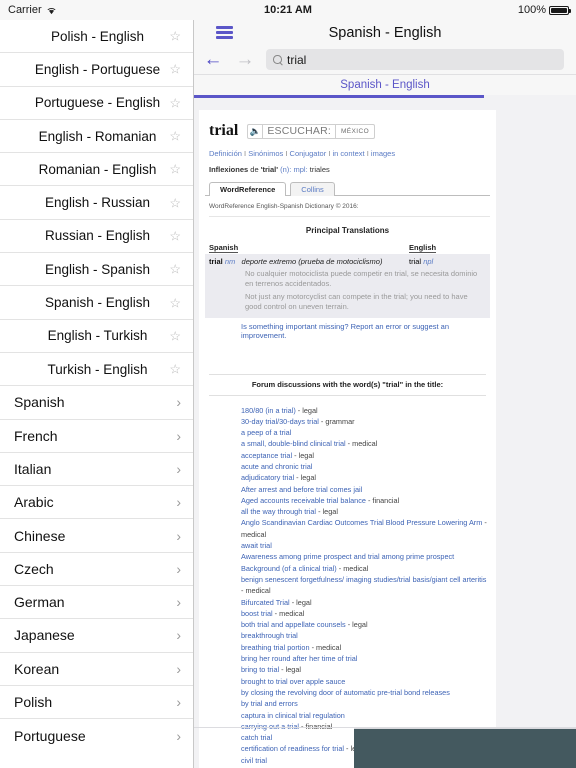 Image resolution: width=576 pixels, height=768 pixels. What do you see at coordinates (96, 503) in the screenshot?
I see `sidebar-item-language: Arabic ›` at bounding box center [96, 503].